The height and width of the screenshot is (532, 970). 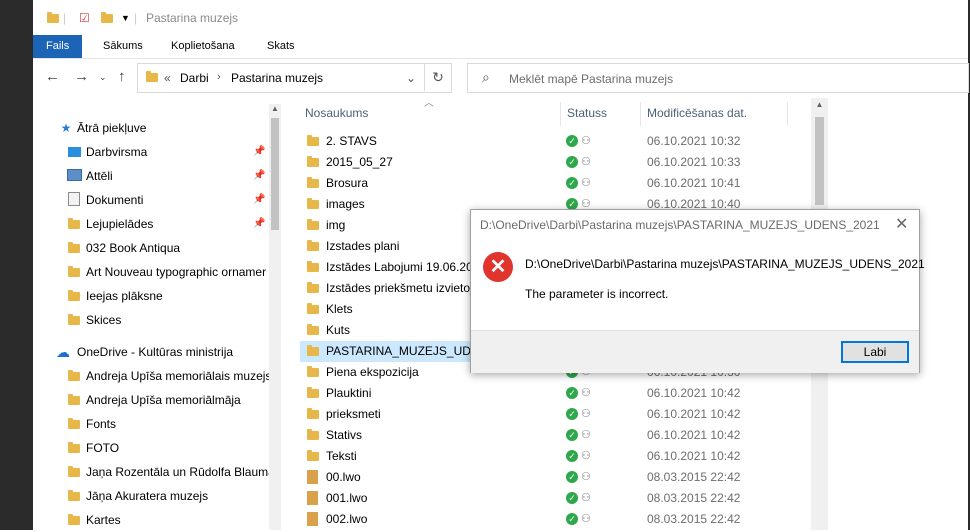 I want to click on nav-item-folder: Kartes, so click(x=152, y=520).